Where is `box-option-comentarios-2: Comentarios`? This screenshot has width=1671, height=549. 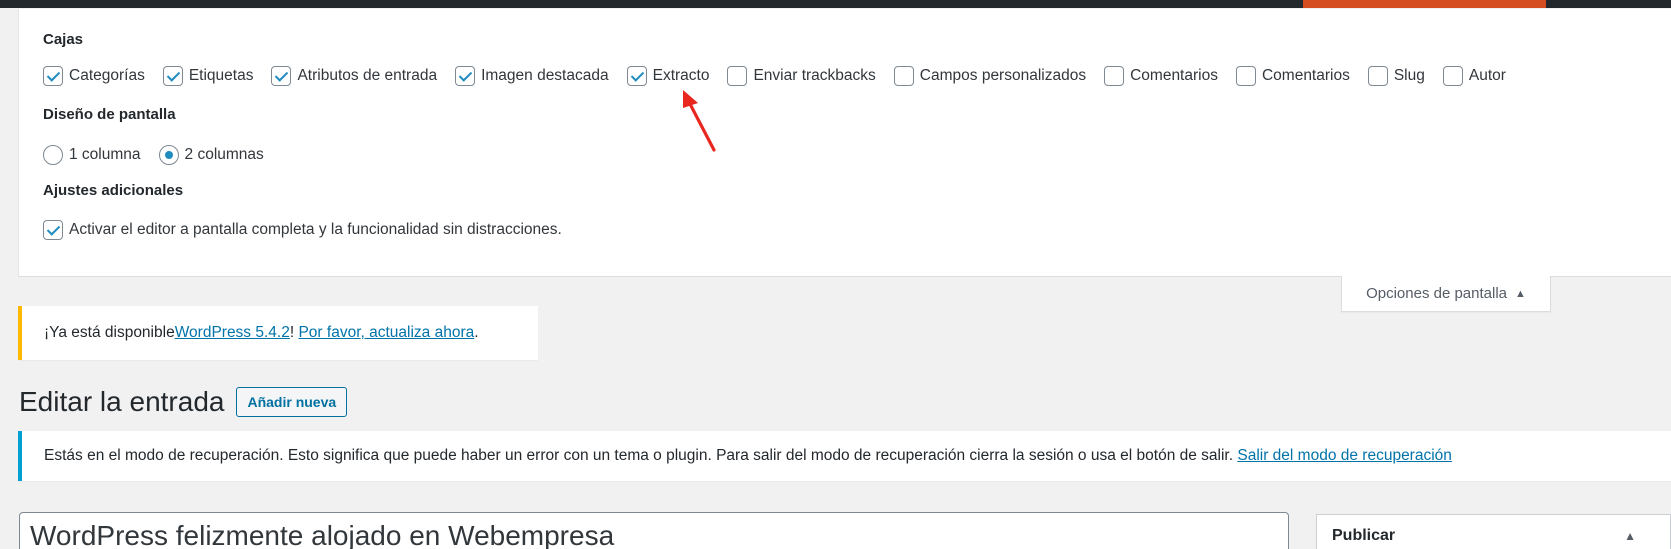
box-option-comentarios-2: Comentarios is located at coordinates (1292, 76).